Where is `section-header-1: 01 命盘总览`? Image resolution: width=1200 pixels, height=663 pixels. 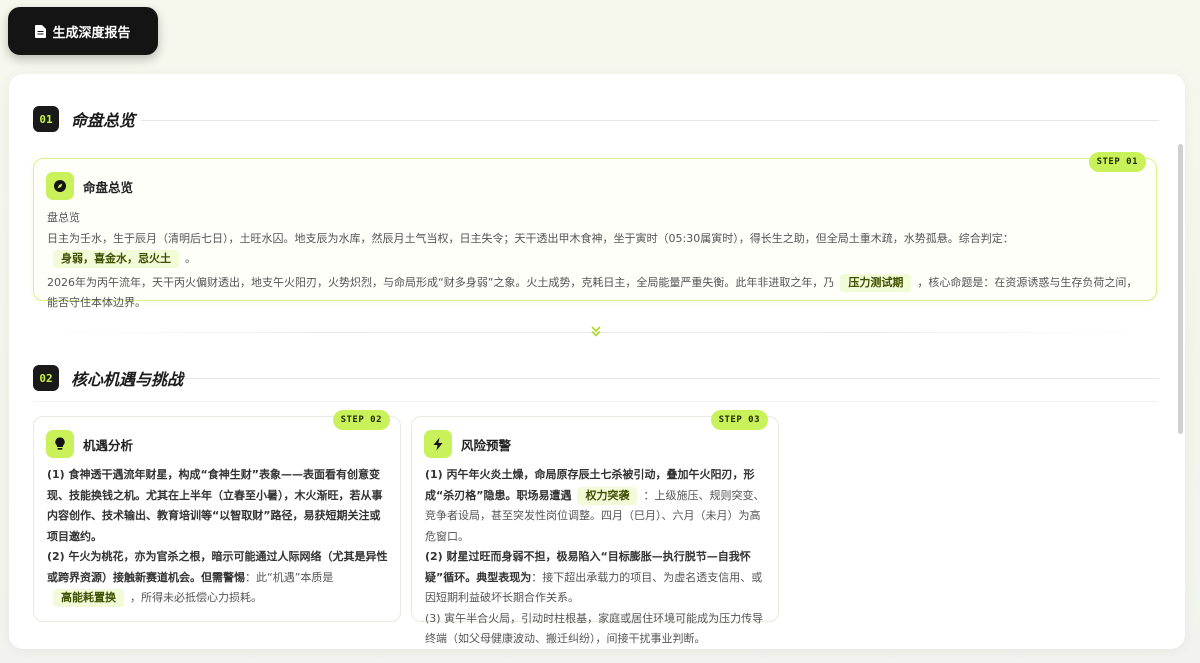
section-header-1: 01 命盘总览 is located at coordinates (84, 119).